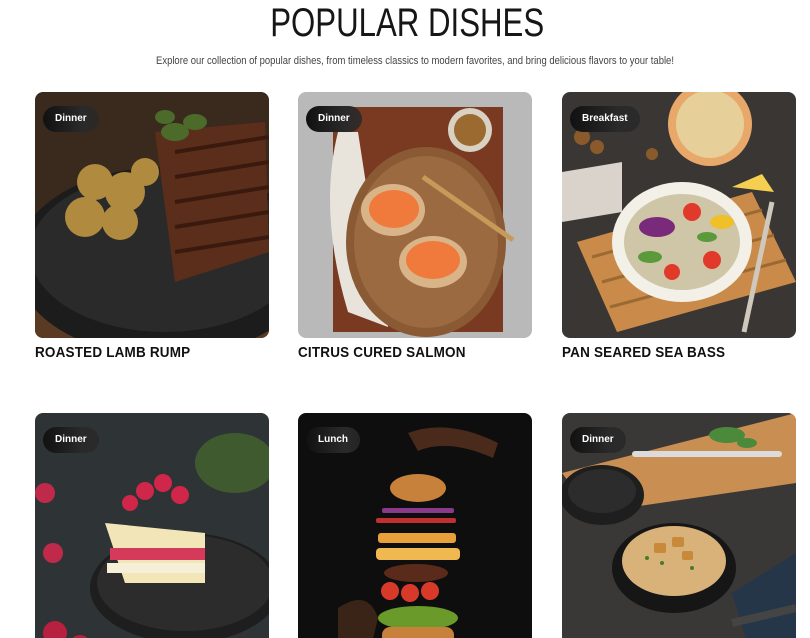 The image size is (810, 638). I want to click on category-badge: Lunch, so click(333, 440).